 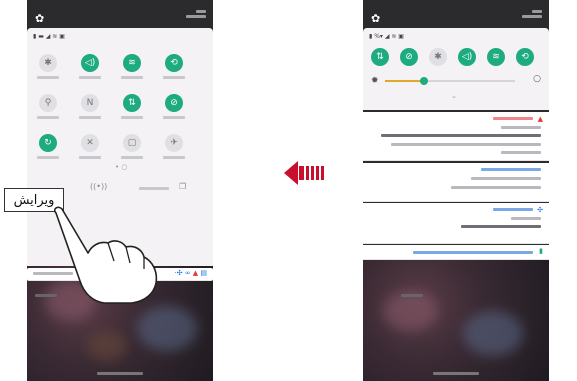 What do you see at coordinates (456, 69) in the screenshot?
I see `quick-settings-panel: ▮ %▾ ◢ ≋ ▣ ⇅ ⊘ ✱ ◁) ≋ ⟲ ✹ ○ ⌄` at bounding box center [456, 69].